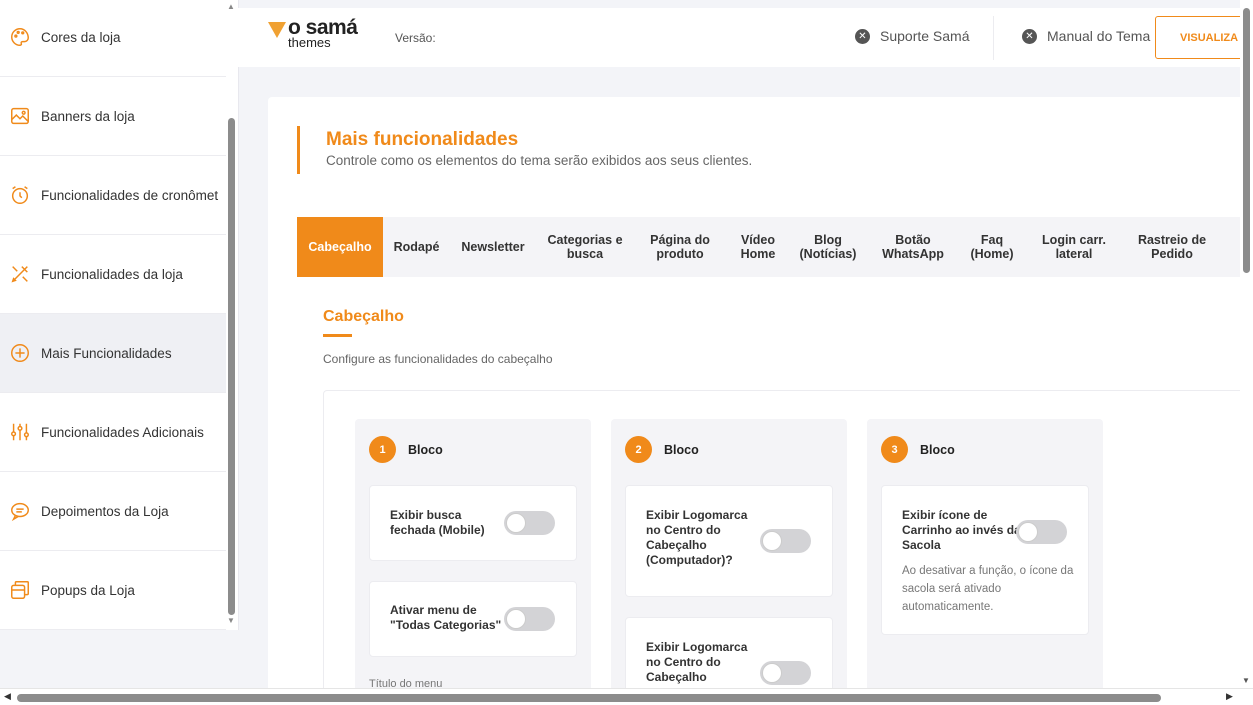 This screenshot has height=705, width=1253. What do you see at coordinates (277, 30) in the screenshot?
I see `logo-mark-icon` at bounding box center [277, 30].